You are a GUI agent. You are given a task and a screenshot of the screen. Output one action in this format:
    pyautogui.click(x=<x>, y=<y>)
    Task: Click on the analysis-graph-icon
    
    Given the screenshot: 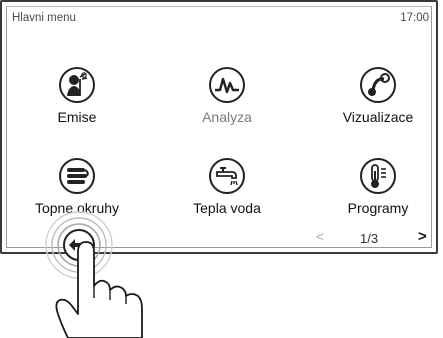 What is the action you would take?
    pyautogui.click(x=227, y=85)
    